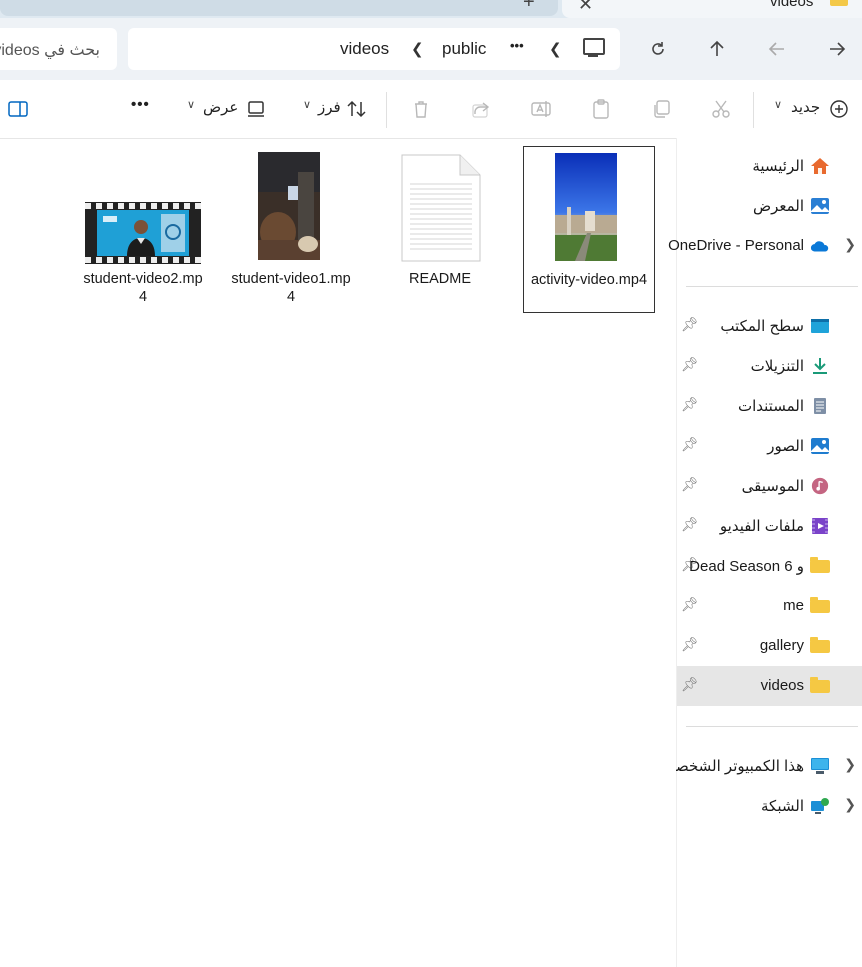 This screenshot has width=862, height=967. I want to click on downloads-icon, so click(820, 366).